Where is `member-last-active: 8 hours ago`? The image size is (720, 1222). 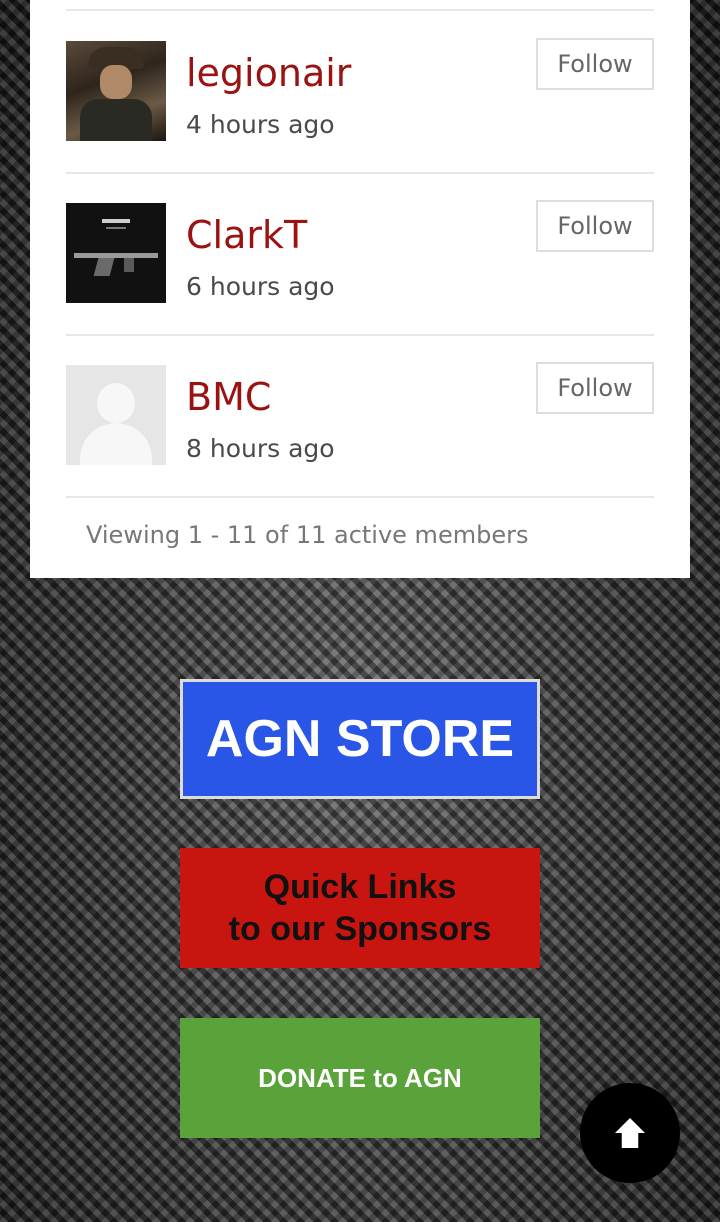 member-last-active: 8 hours ago is located at coordinates (260, 448).